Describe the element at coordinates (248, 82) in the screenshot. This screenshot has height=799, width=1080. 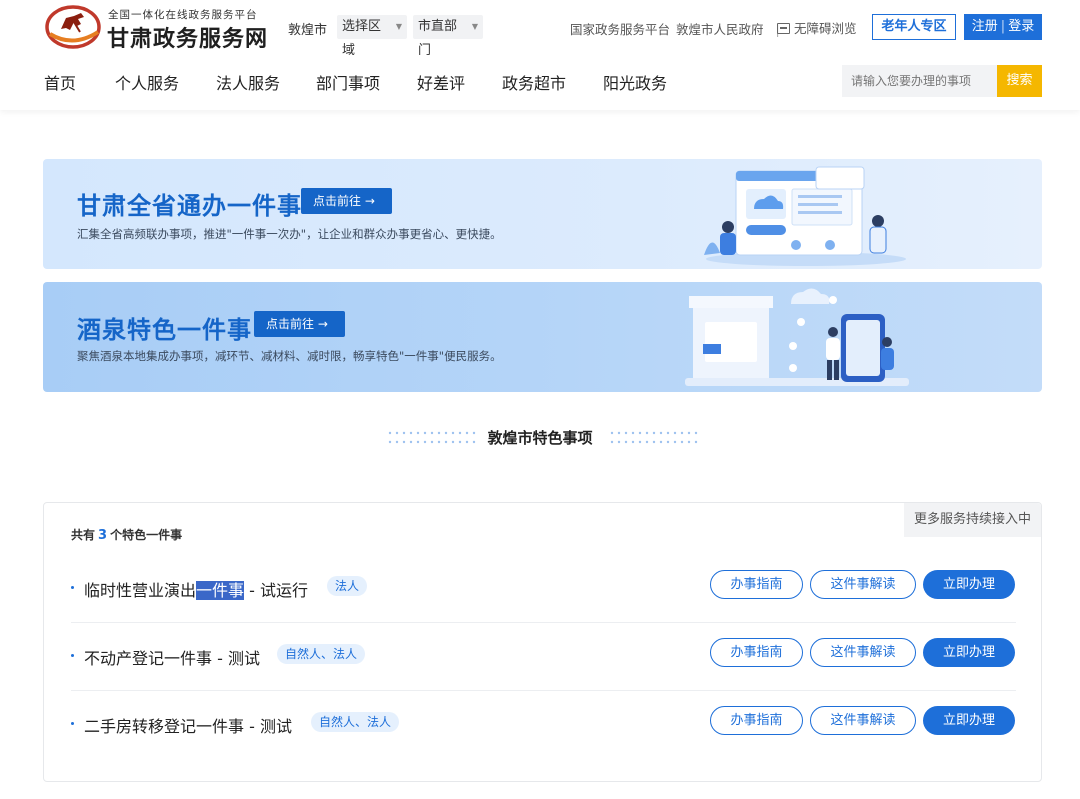
I see `nav-item-legal-person: 法人服务` at that location.